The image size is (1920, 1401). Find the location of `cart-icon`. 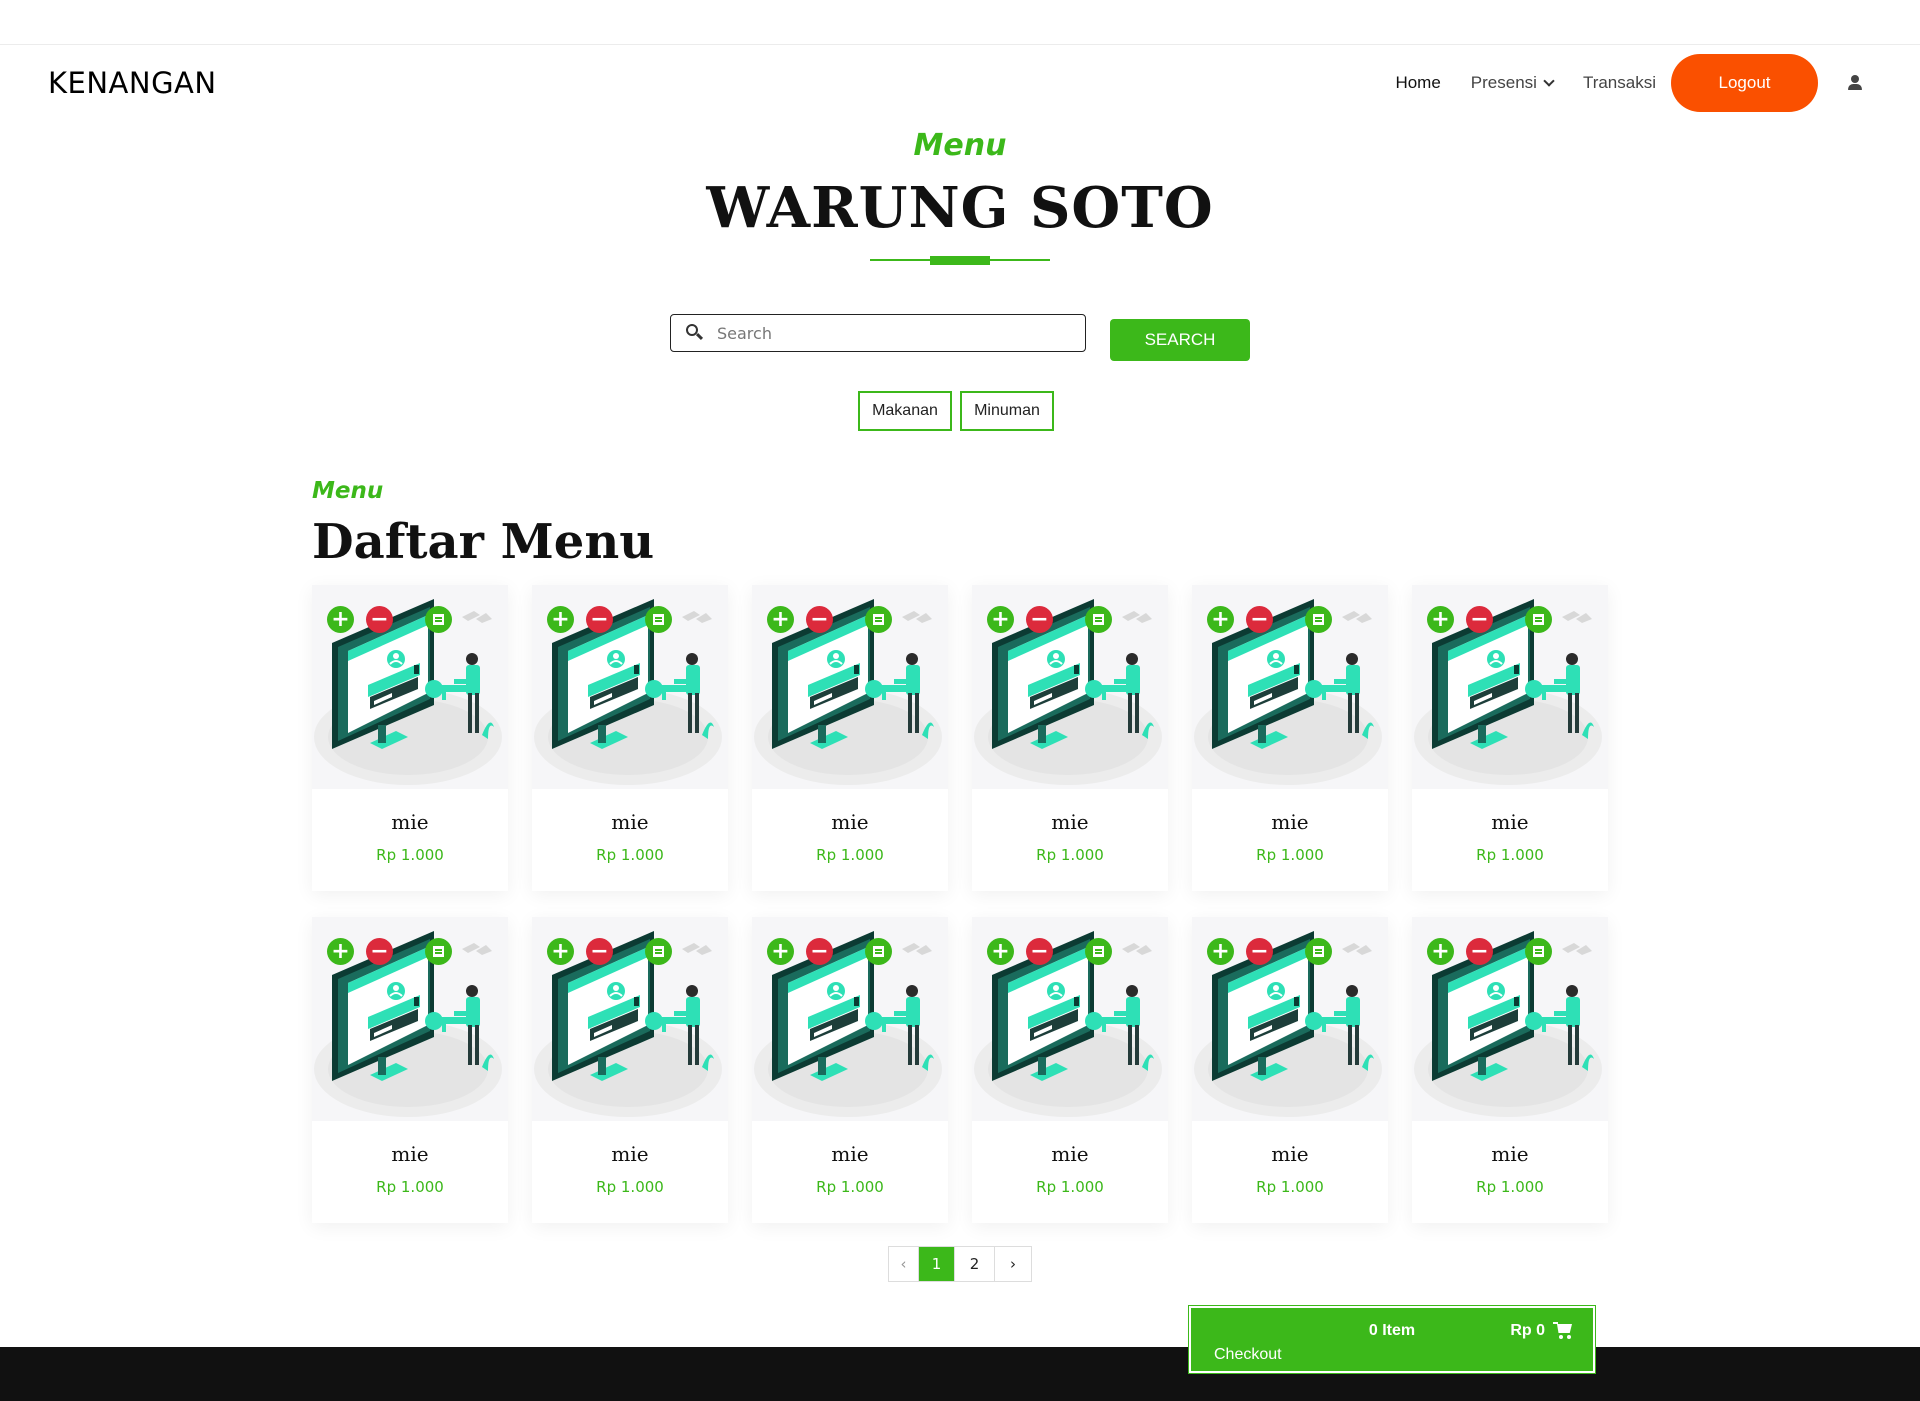

cart-icon is located at coordinates (1563, 1331).